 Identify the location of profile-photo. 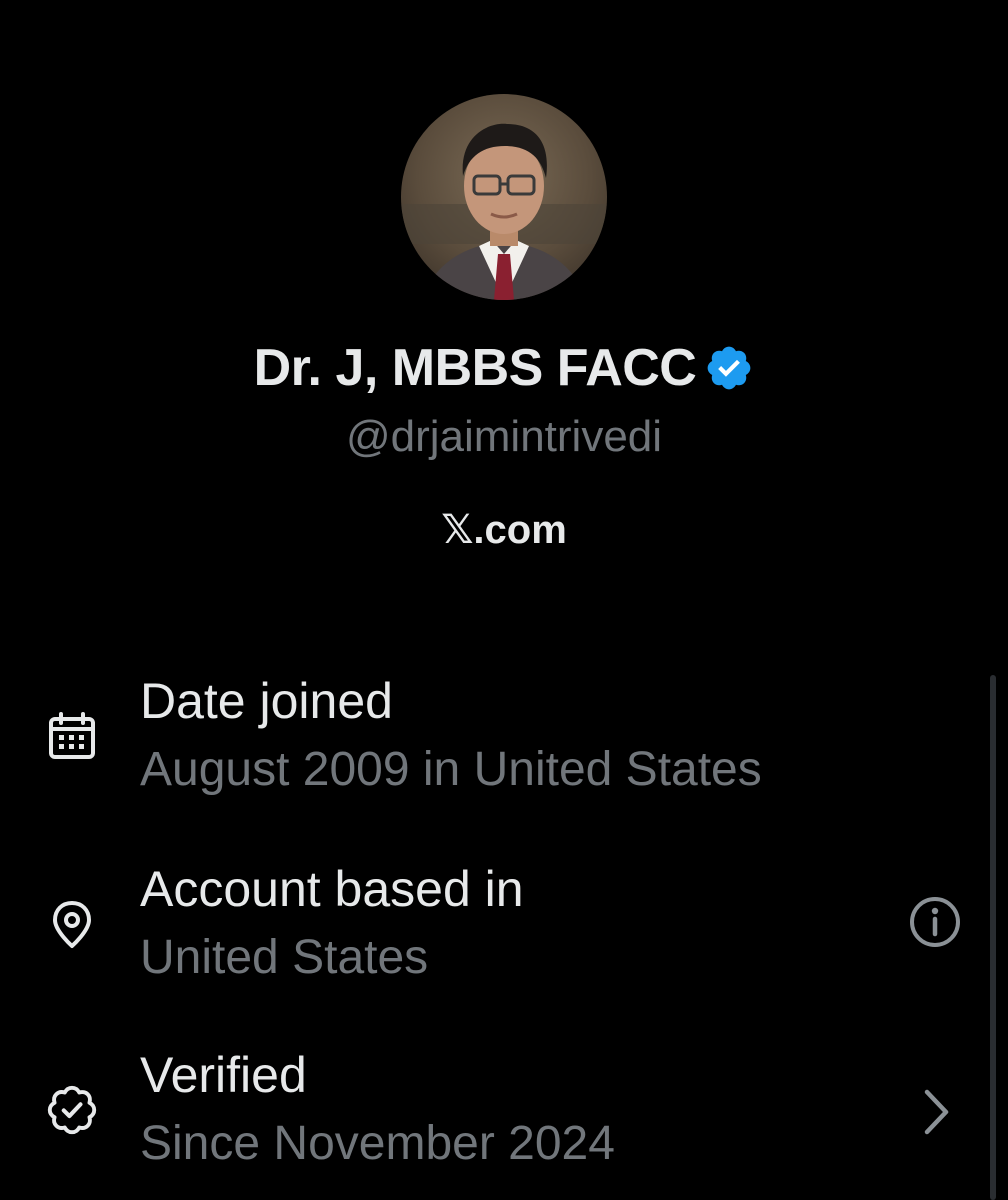
(504, 197).